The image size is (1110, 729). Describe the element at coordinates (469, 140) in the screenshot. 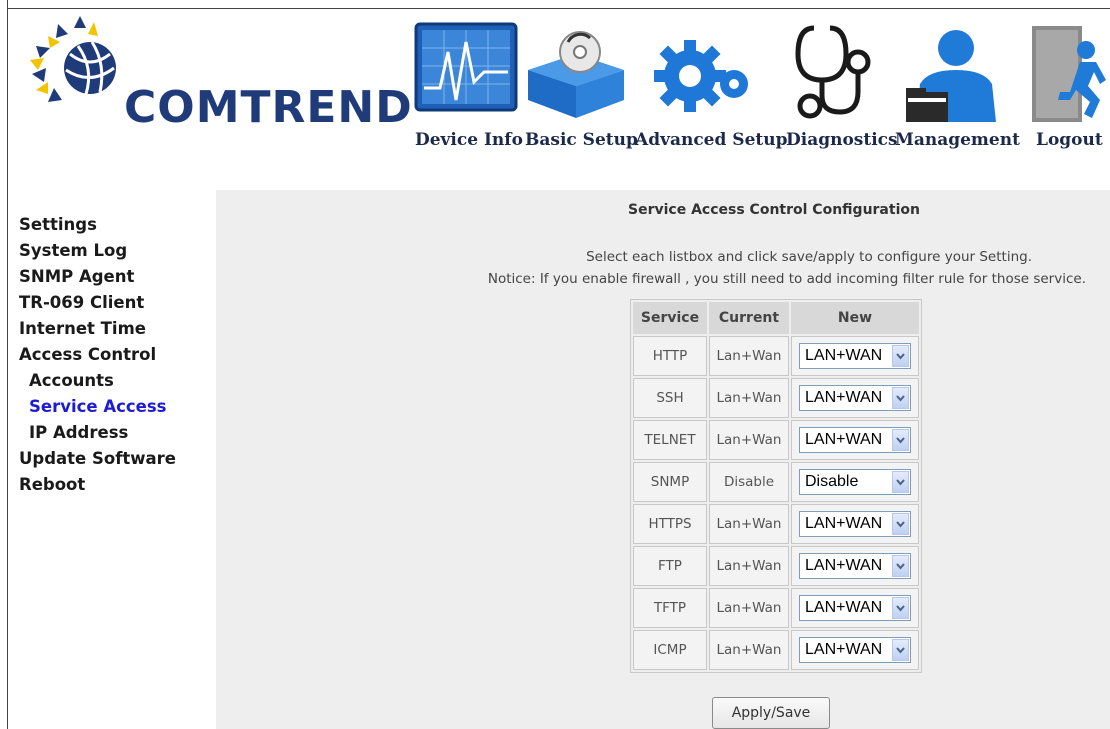

I see `nav-device-info: Device Info` at that location.